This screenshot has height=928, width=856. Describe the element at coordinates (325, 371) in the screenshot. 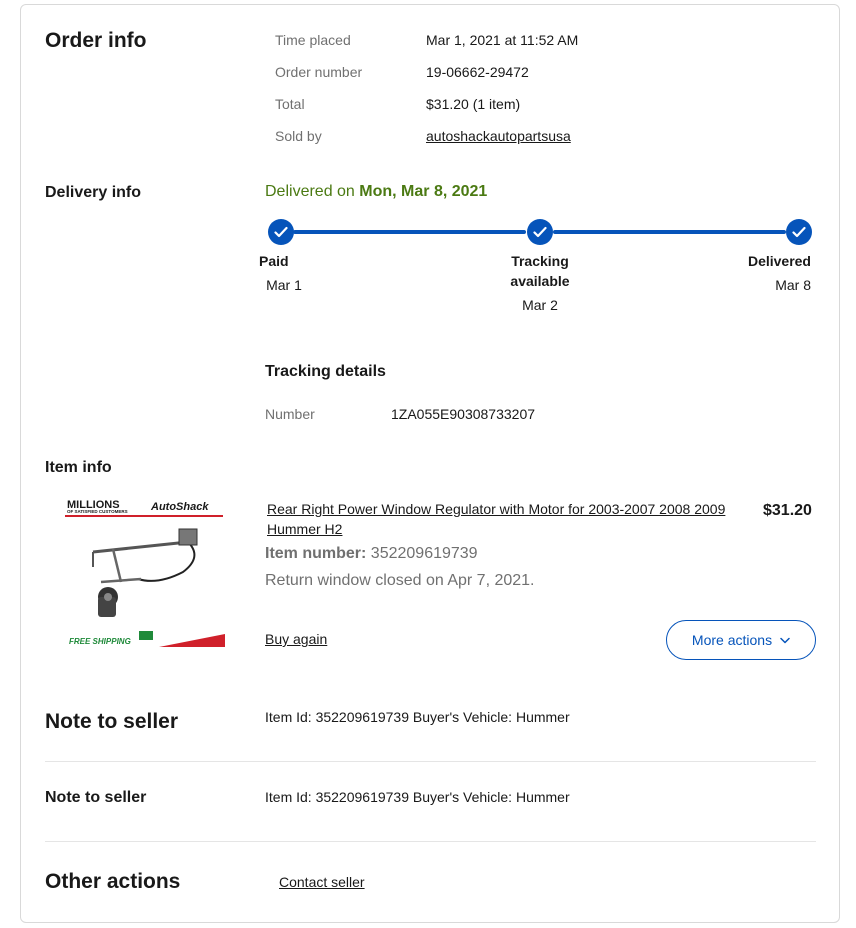

I see `tracking-details-heading: Tracking details` at that location.